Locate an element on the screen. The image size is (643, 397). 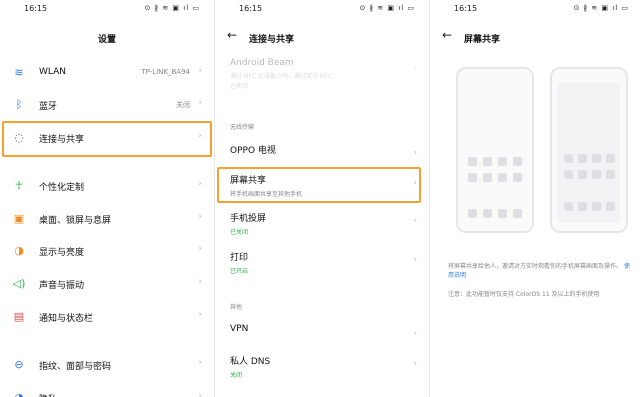
settings-item-label: 个性化定制 is located at coordinates (62, 188).